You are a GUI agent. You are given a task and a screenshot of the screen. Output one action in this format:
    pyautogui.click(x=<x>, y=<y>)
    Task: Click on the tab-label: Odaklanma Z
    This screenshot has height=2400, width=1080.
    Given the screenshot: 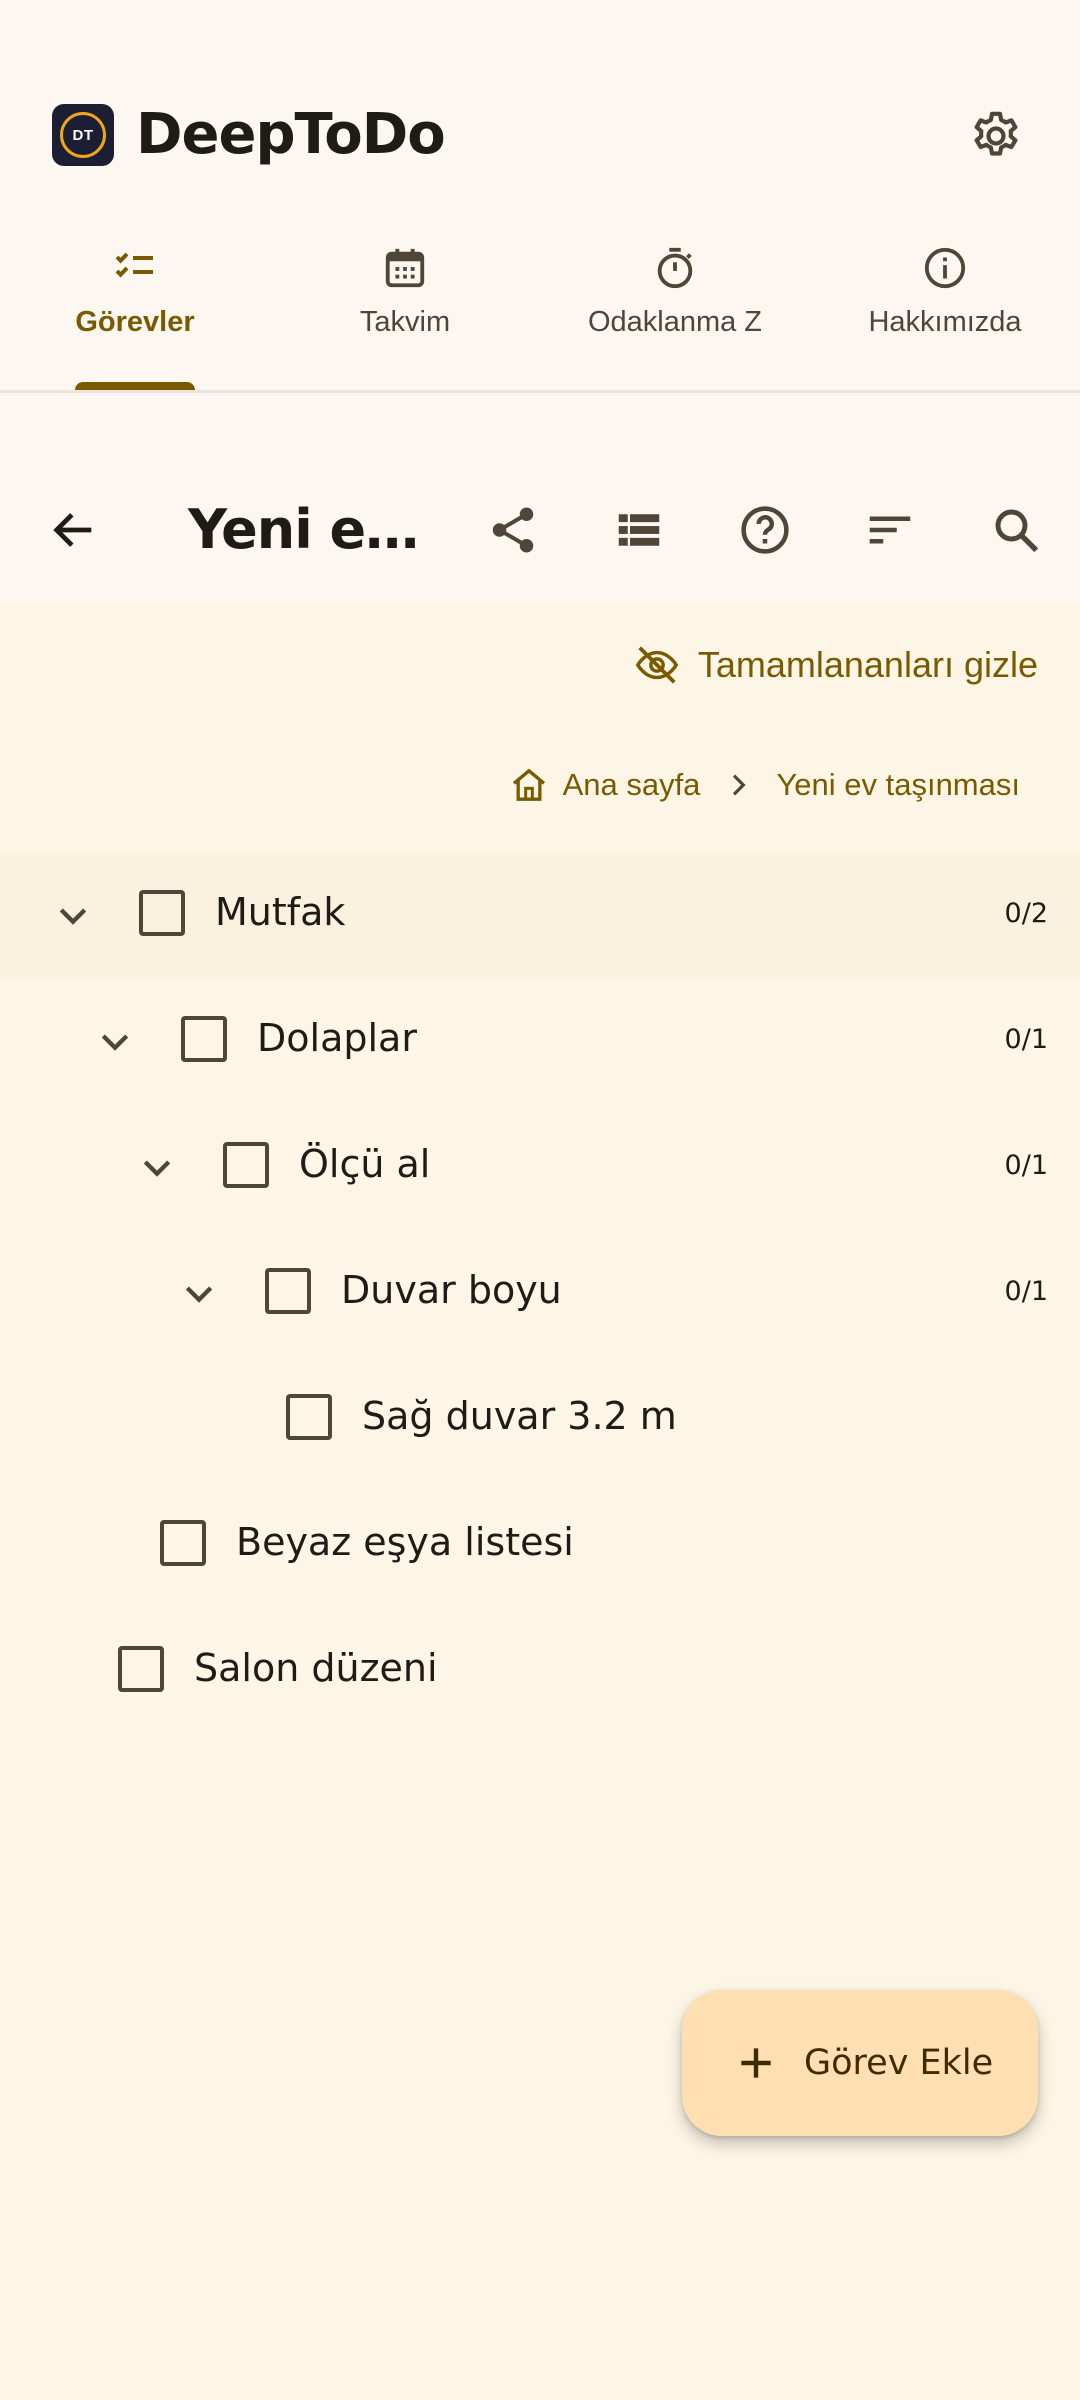 What is the action you would take?
    pyautogui.click(x=675, y=322)
    